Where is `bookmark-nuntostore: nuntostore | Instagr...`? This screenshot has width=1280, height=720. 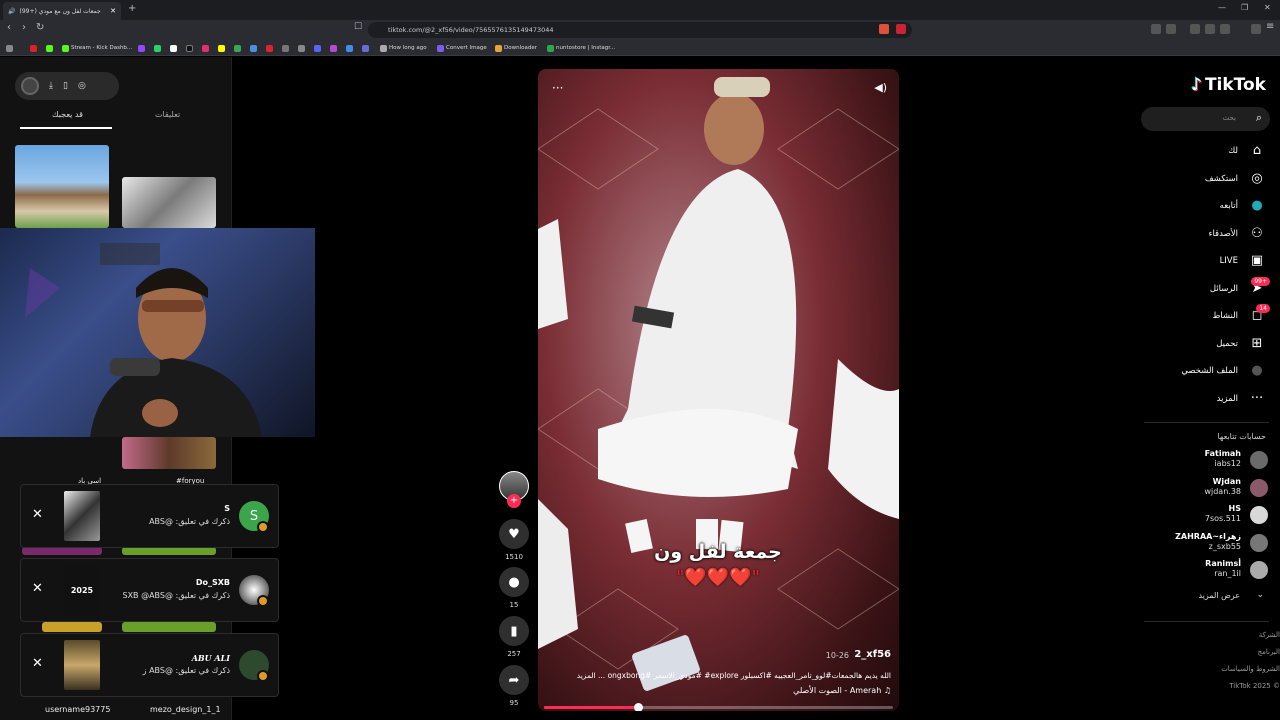 bookmark-nuntostore: nuntostore | Instagr... is located at coordinates (581, 48).